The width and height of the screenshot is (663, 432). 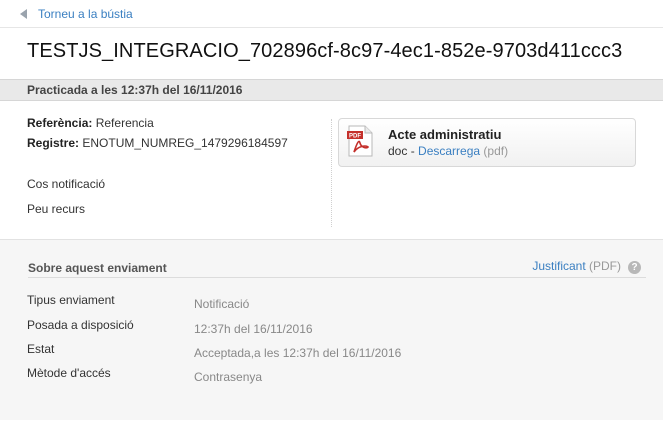 I want to click on tipus-enviament-label: Tipus enviament, so click(x=71, y=300).